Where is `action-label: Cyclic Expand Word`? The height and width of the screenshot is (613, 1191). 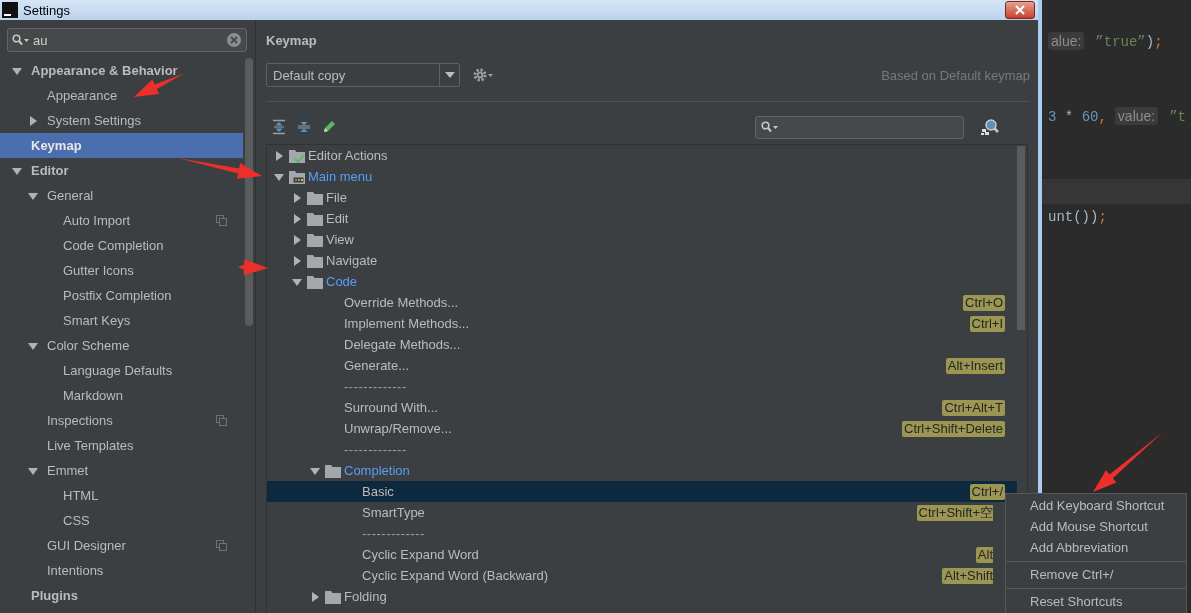
action-label: Cyclic Expand Word is located at coordinates (421, 554).